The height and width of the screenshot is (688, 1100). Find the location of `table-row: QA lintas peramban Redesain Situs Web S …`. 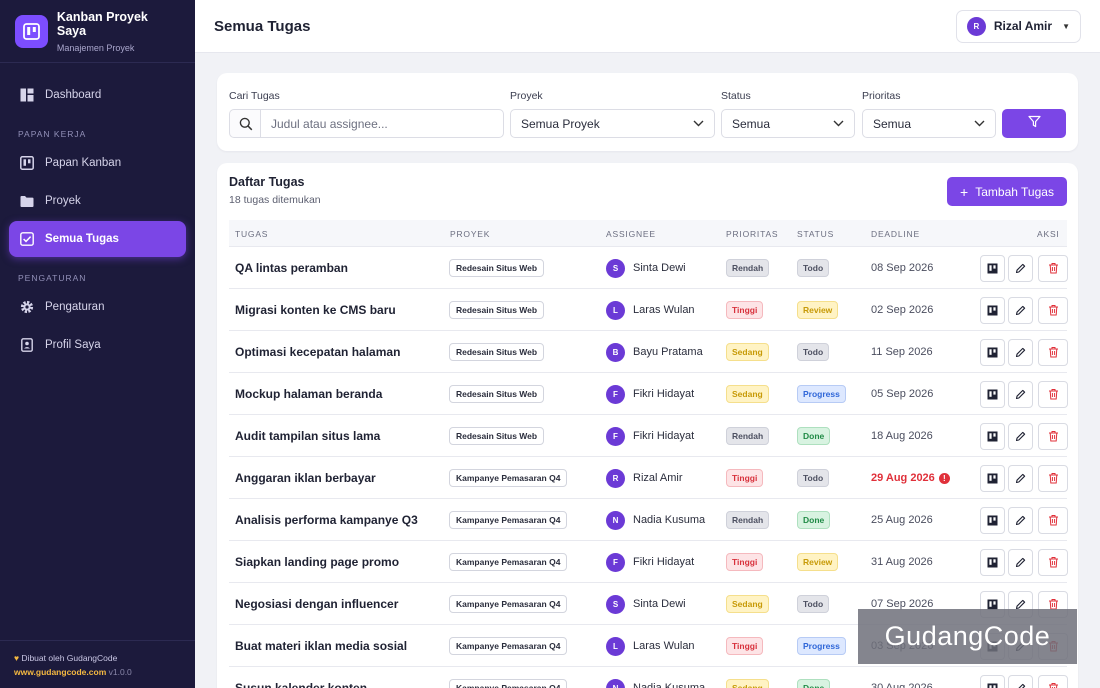

table-row: QA lintas peramban Redesain Situs Web S … is located at coordinates (648, 268).